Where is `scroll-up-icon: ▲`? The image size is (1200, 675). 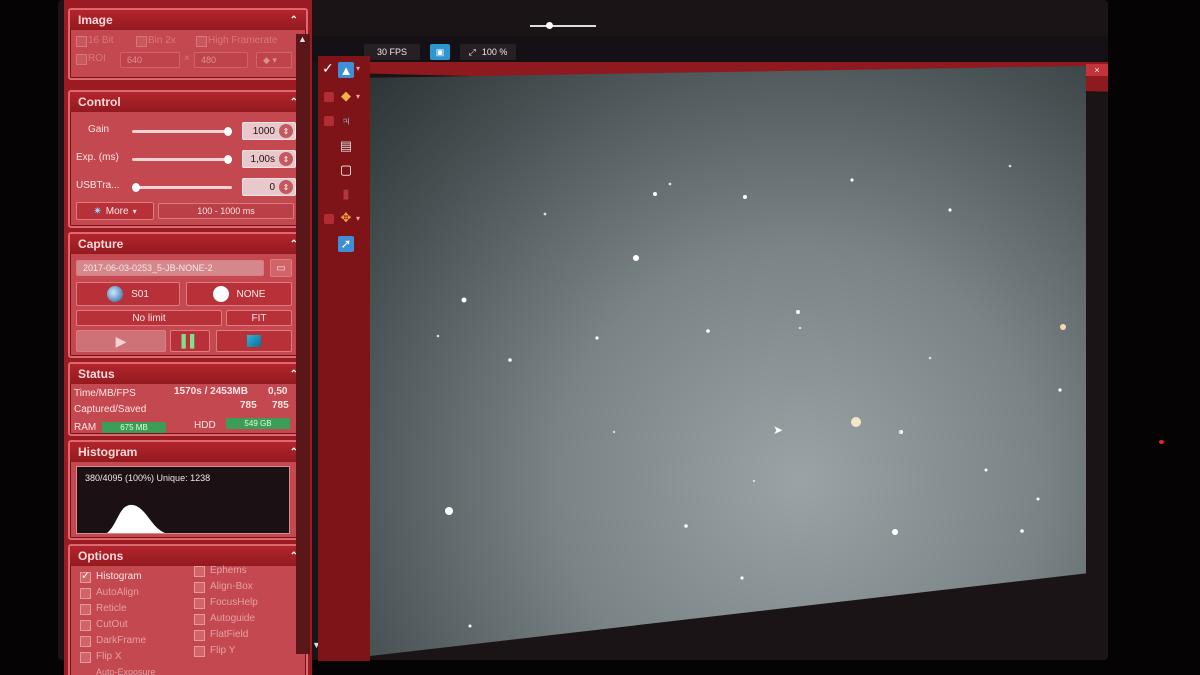
scroll-up-icon: ▲ is located at coordinates (302, 39).